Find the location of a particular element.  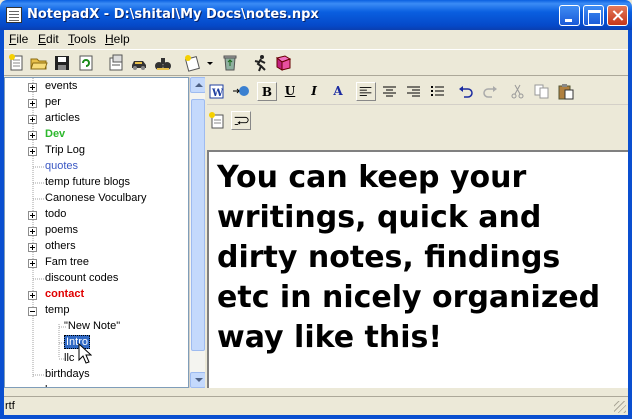

tree-item: kpmg is located at coordinates (96, 385).